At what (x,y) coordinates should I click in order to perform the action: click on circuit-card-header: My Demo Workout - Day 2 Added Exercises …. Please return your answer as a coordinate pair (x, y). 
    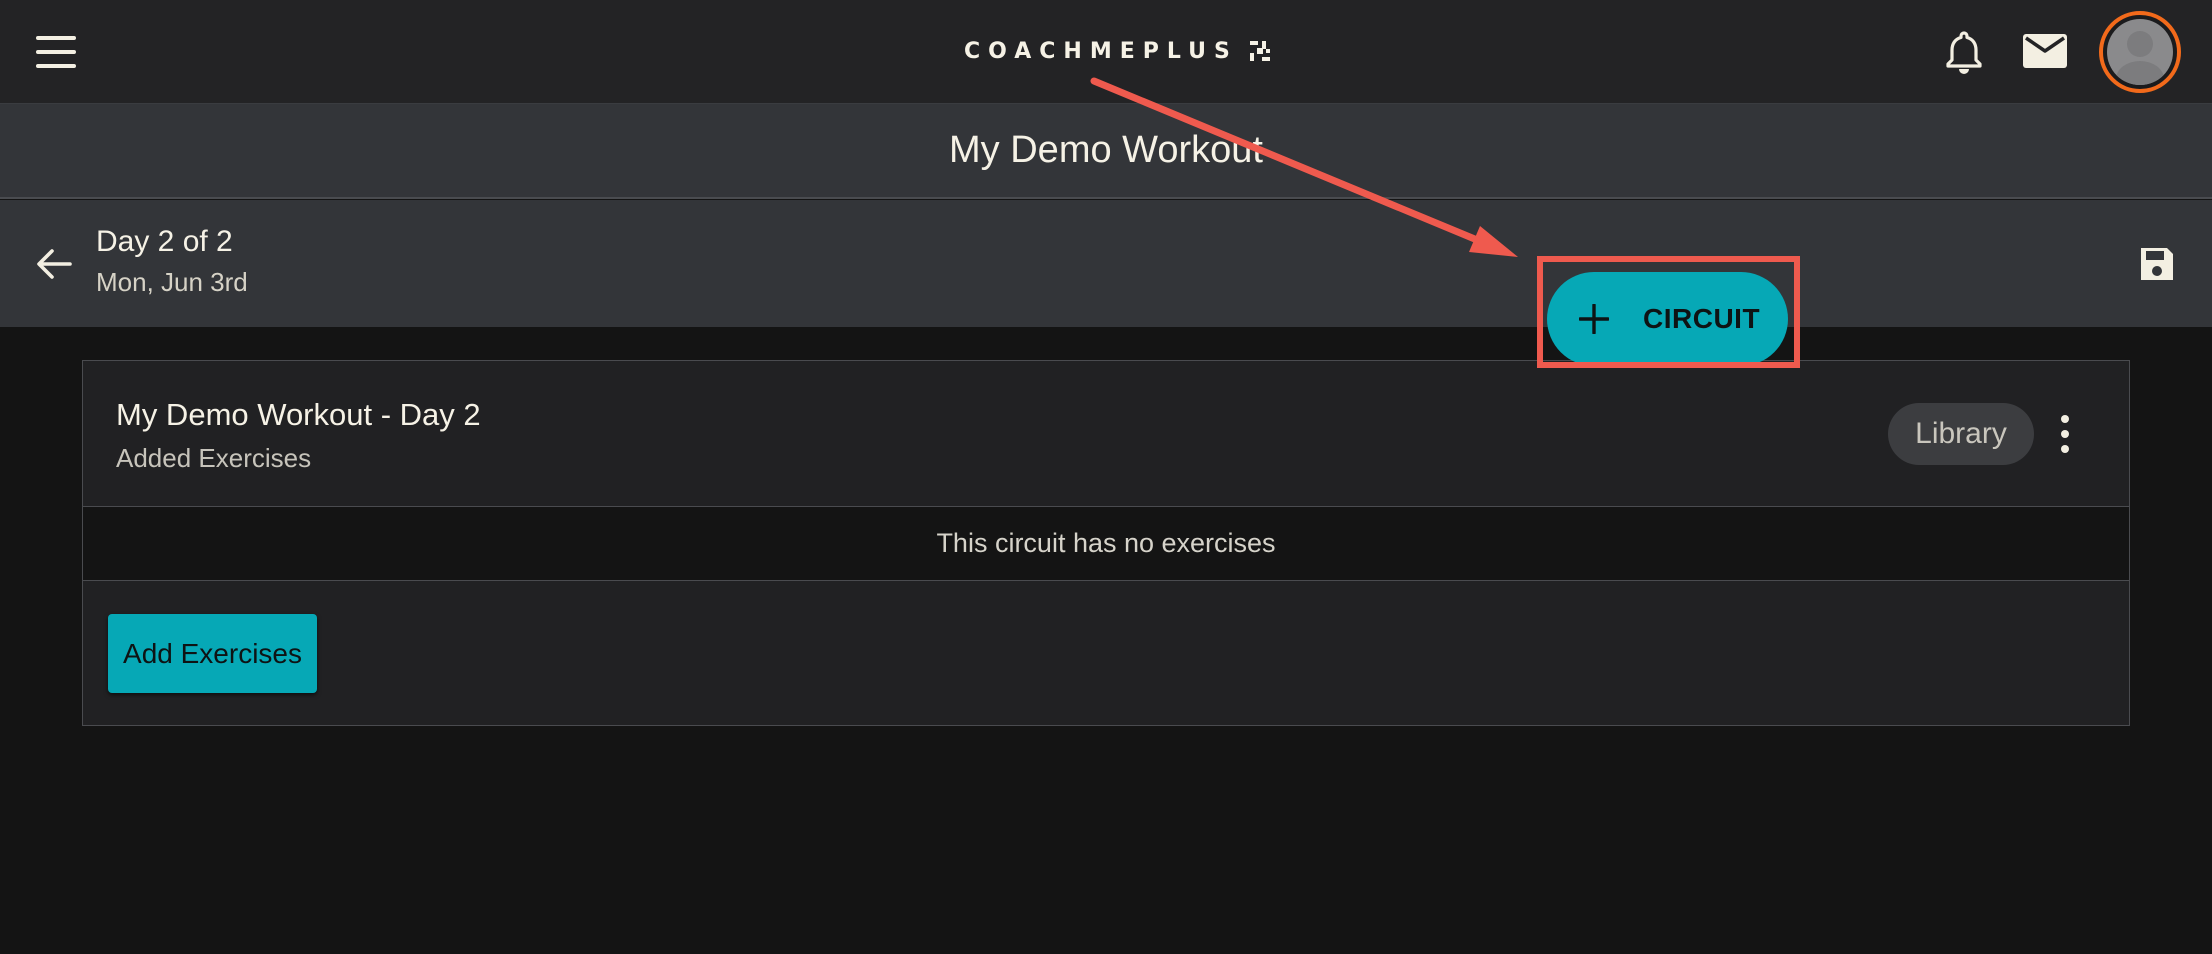
    Looking at the image, I should click on (1106, 434).